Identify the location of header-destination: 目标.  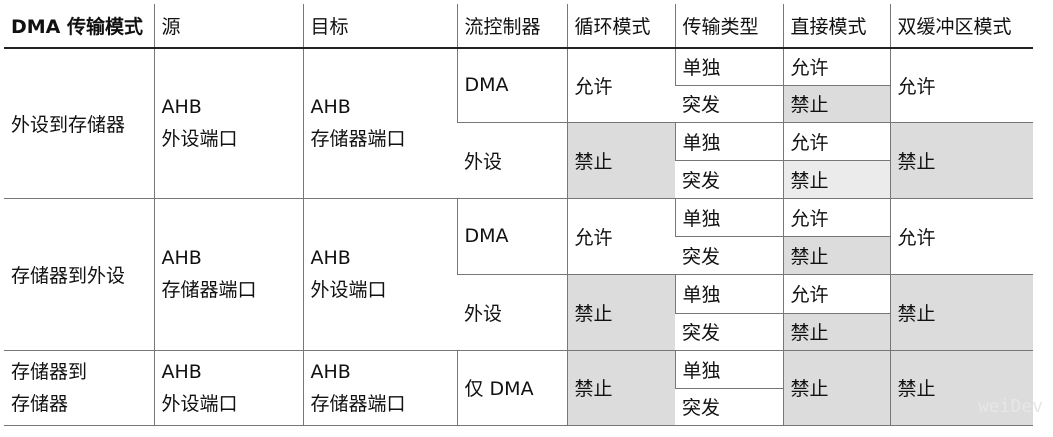
(379, 26).